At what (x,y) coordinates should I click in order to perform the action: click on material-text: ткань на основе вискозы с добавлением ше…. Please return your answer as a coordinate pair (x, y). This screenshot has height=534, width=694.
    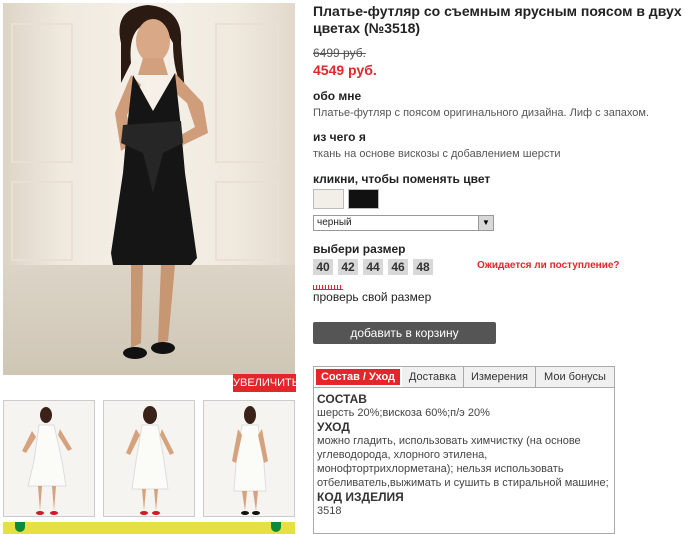
    Looking at the image, I should click on (437, 154).